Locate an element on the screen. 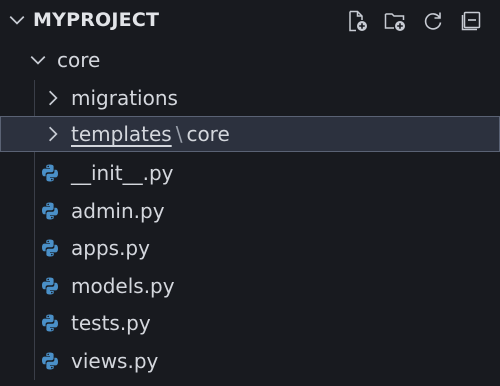 This screenshot has width=500, height=386. tree-file: apps.py is located at coordinates (250, 248).